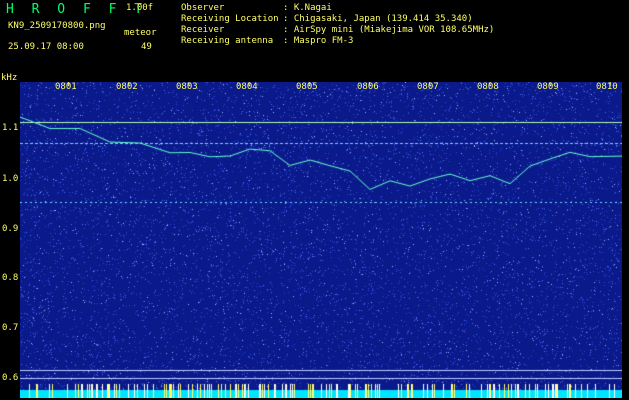  Describe the element at coordinates (378, 19) in the screenshot. I see `info-value-location: : Chigasaki, Japan (139.414 35.340)` at that location.